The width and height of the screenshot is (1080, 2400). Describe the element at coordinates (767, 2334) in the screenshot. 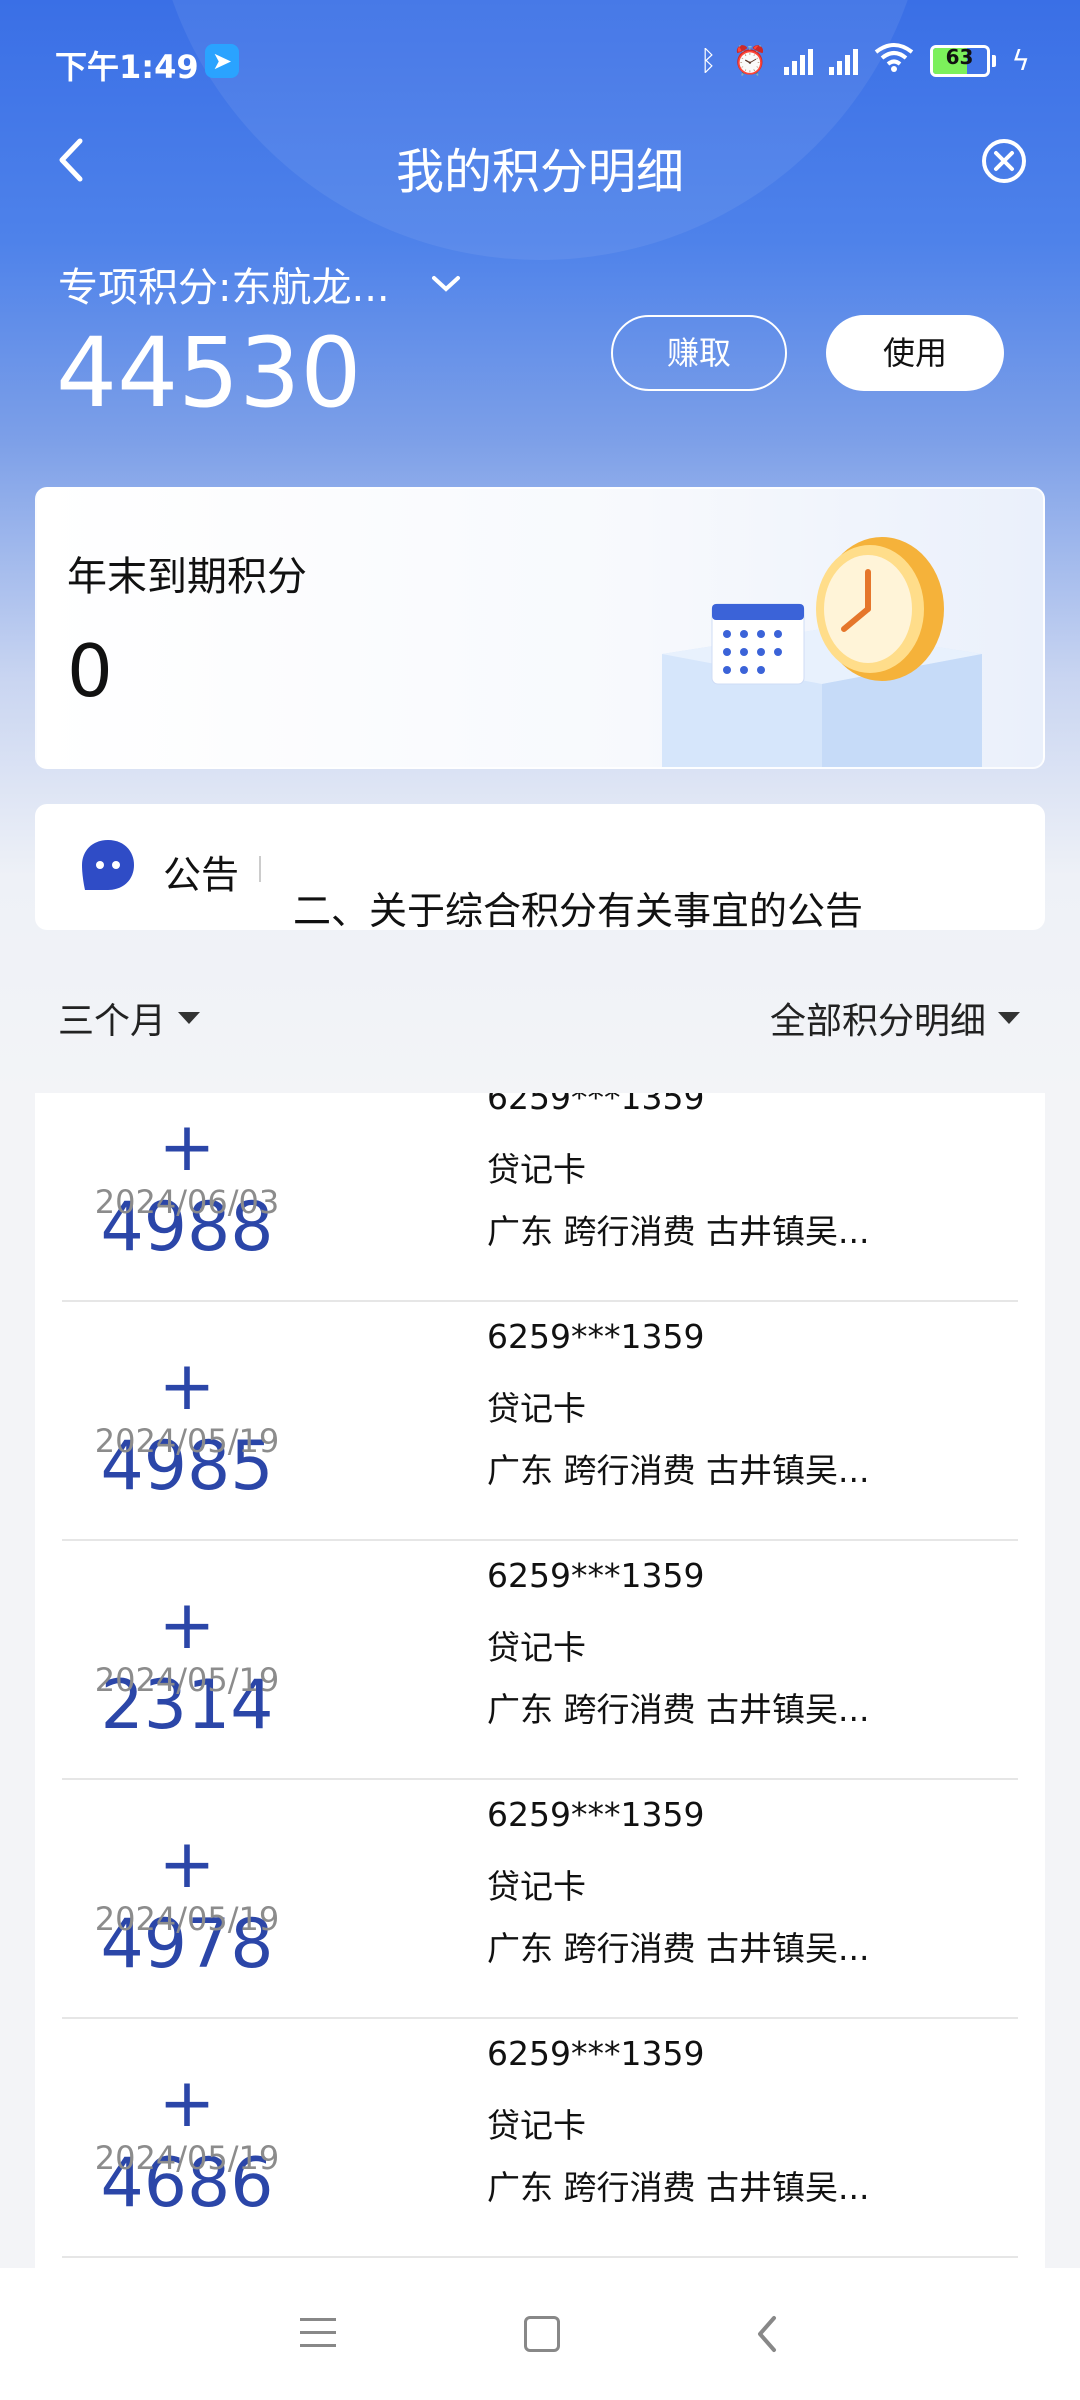

I see `system-back-button` at that location.